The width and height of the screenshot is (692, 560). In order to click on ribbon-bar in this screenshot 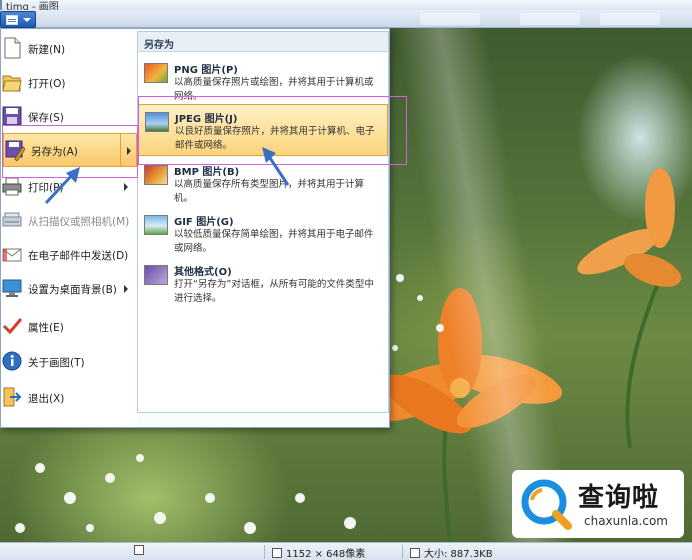, I will do `click(346, 19)`.